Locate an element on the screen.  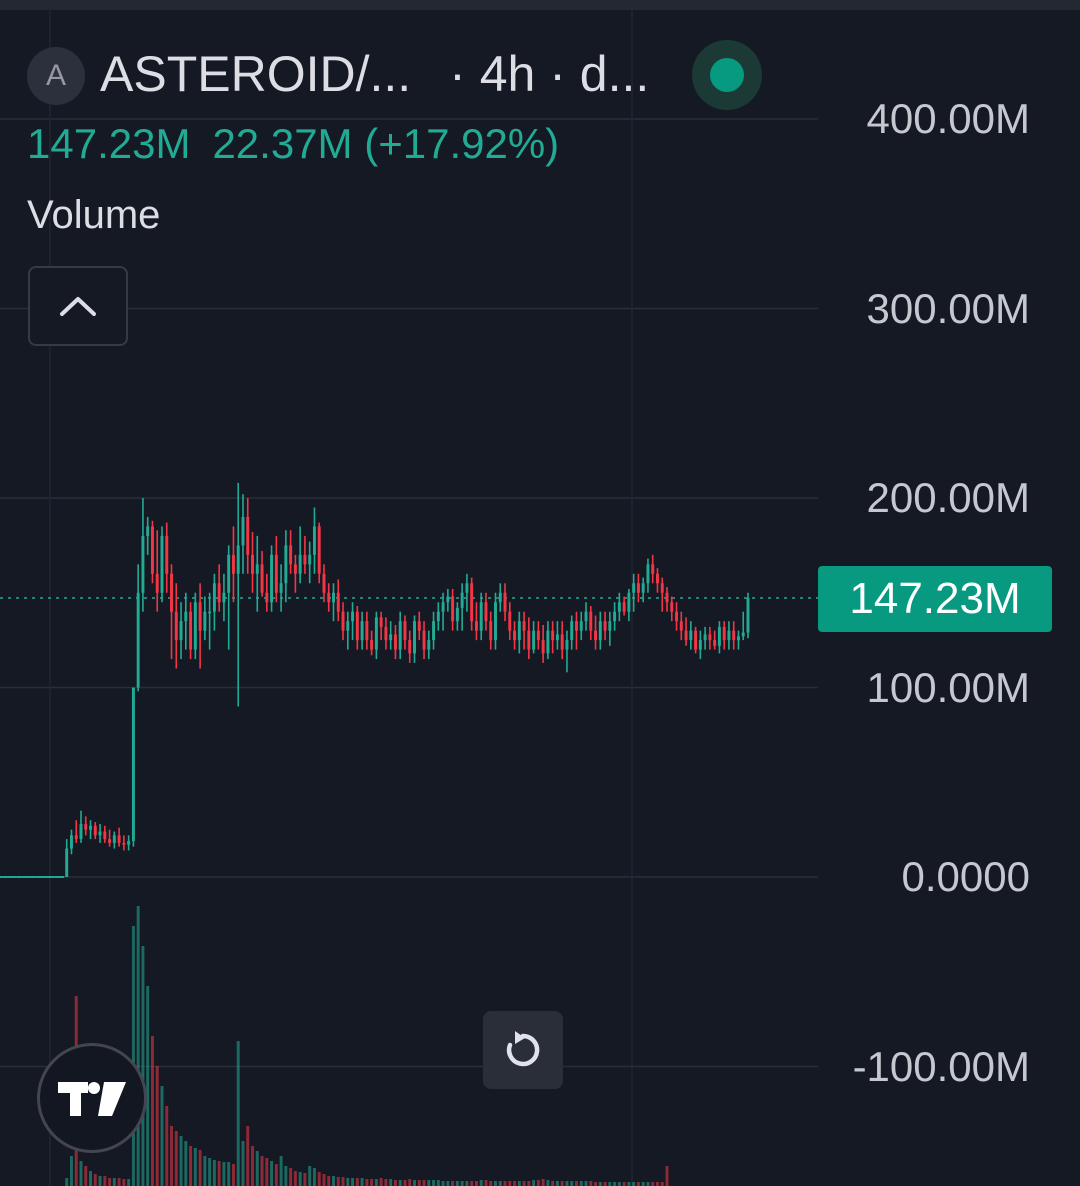
chevron-up-icon is located at coordinates (78, 306).